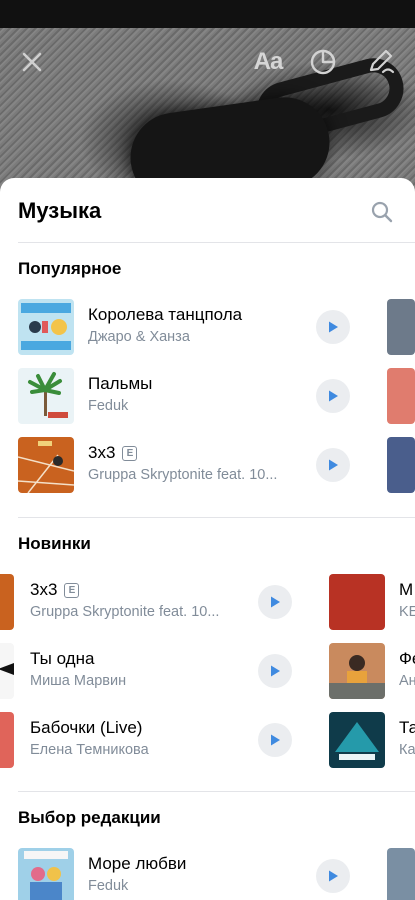 The width and height of the screenshot is (415, 900). I want to click on track-item: Бабочки (Live) Елена Темникова Та Ка, so click(222, 742).